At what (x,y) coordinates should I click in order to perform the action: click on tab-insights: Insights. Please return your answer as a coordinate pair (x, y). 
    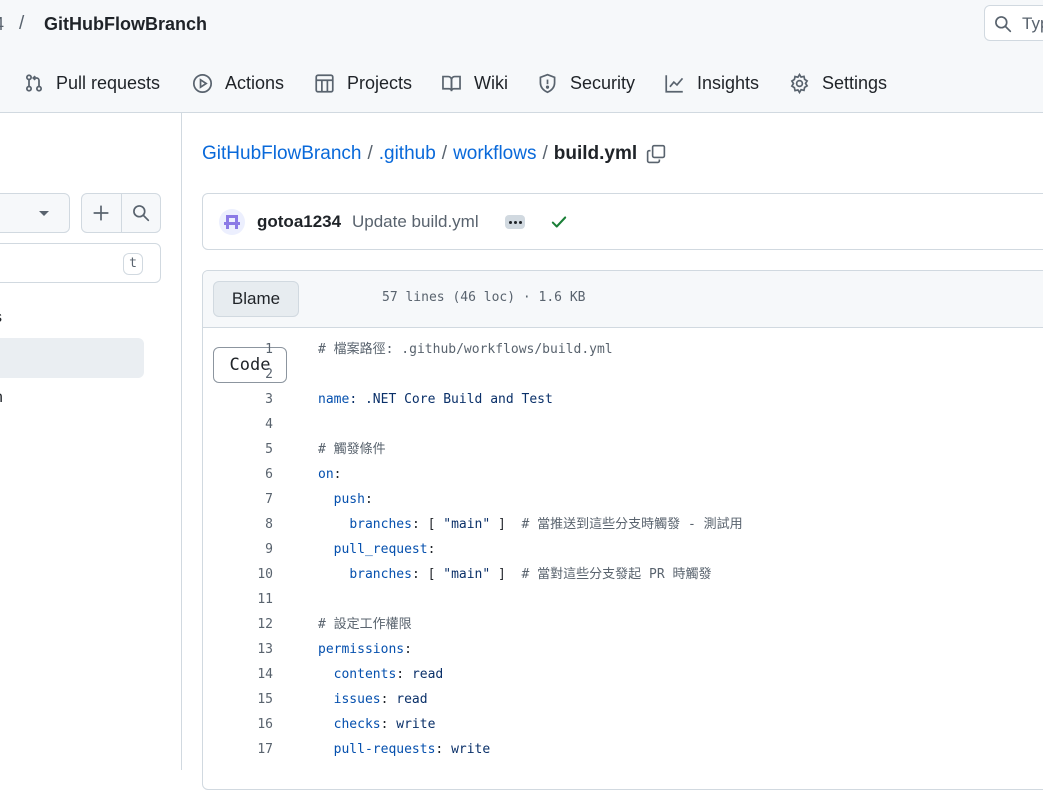
    Looking at the image, I should click on (711, 83).